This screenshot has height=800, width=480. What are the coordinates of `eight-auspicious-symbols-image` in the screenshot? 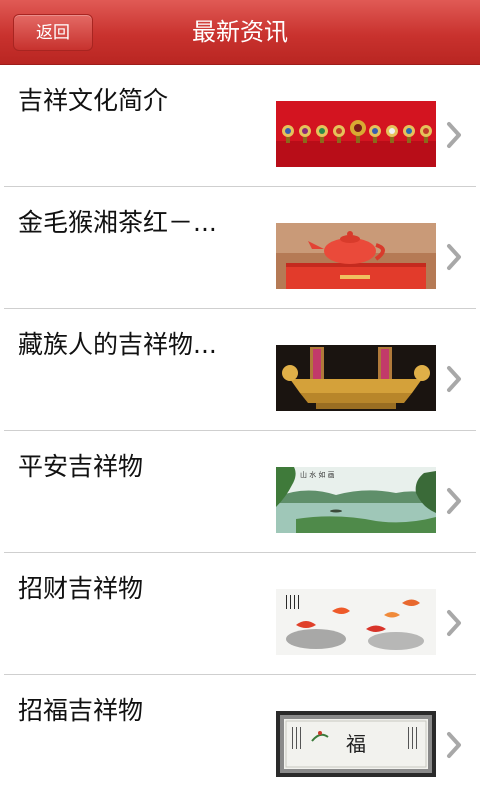 It's located at (356, 134).